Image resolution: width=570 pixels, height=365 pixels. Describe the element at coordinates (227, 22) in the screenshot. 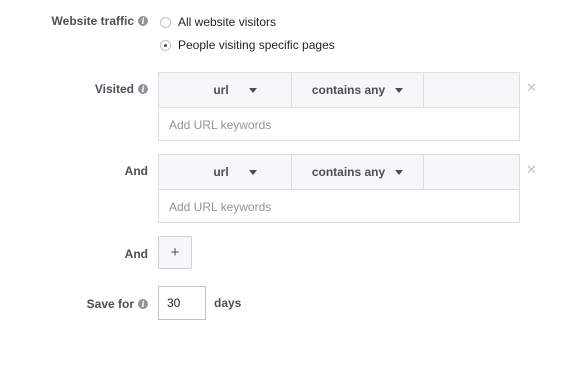

I see `radio-all-visitors-label: All website visitors` at that location.